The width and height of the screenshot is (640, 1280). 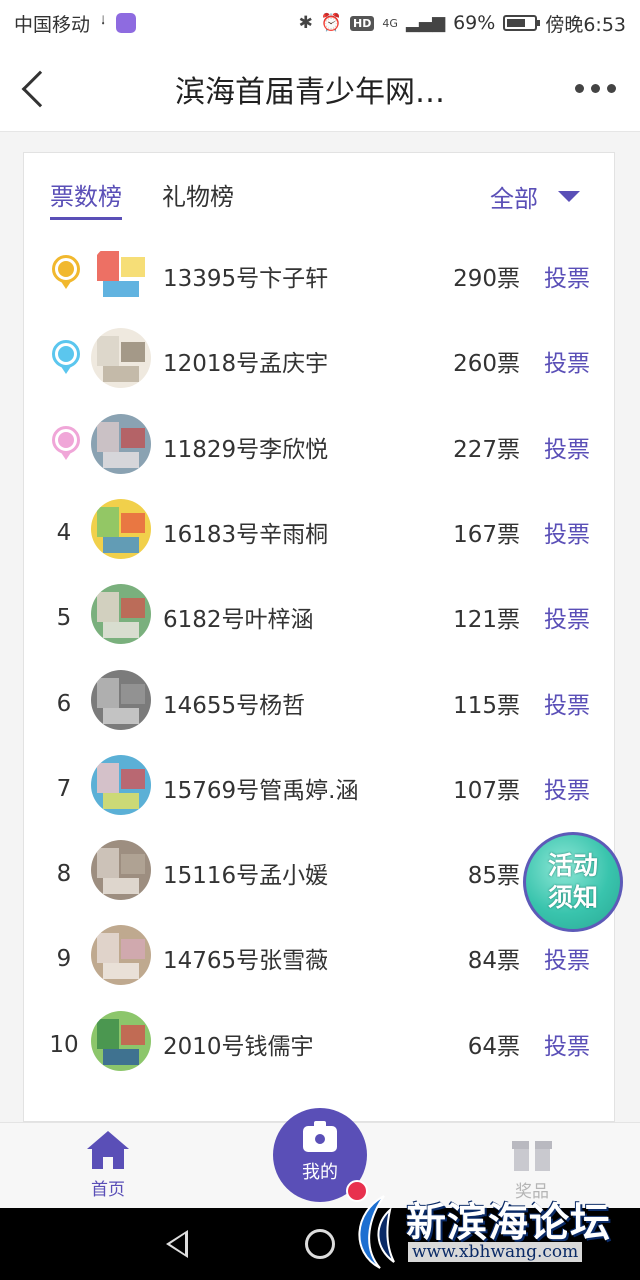 I want to click on battery-icon, so click(x=522, y=23).